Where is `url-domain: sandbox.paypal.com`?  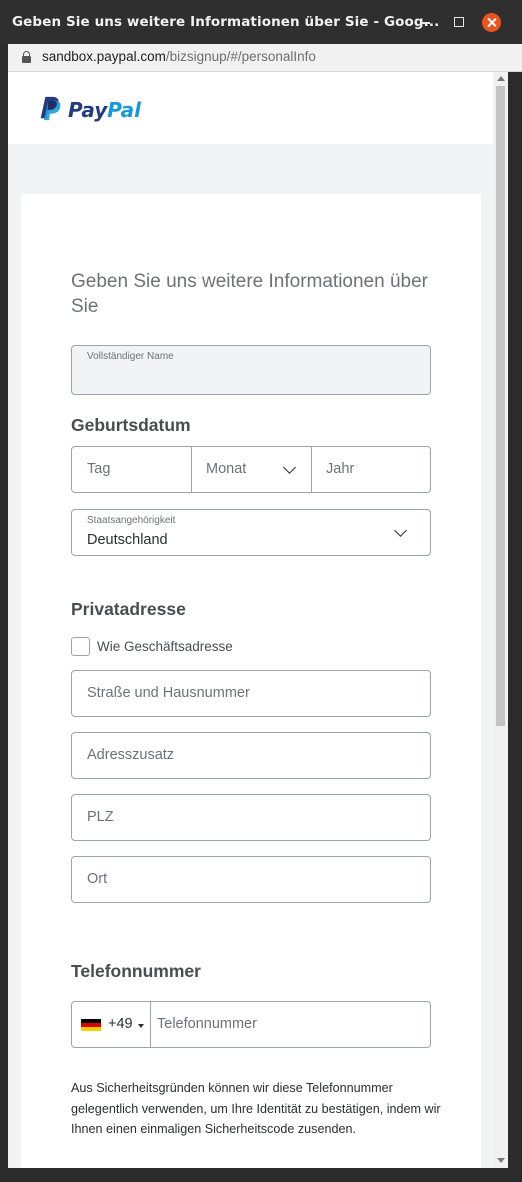 url-domain: sandbox.paypal.com is located at coordinates (104, 56).